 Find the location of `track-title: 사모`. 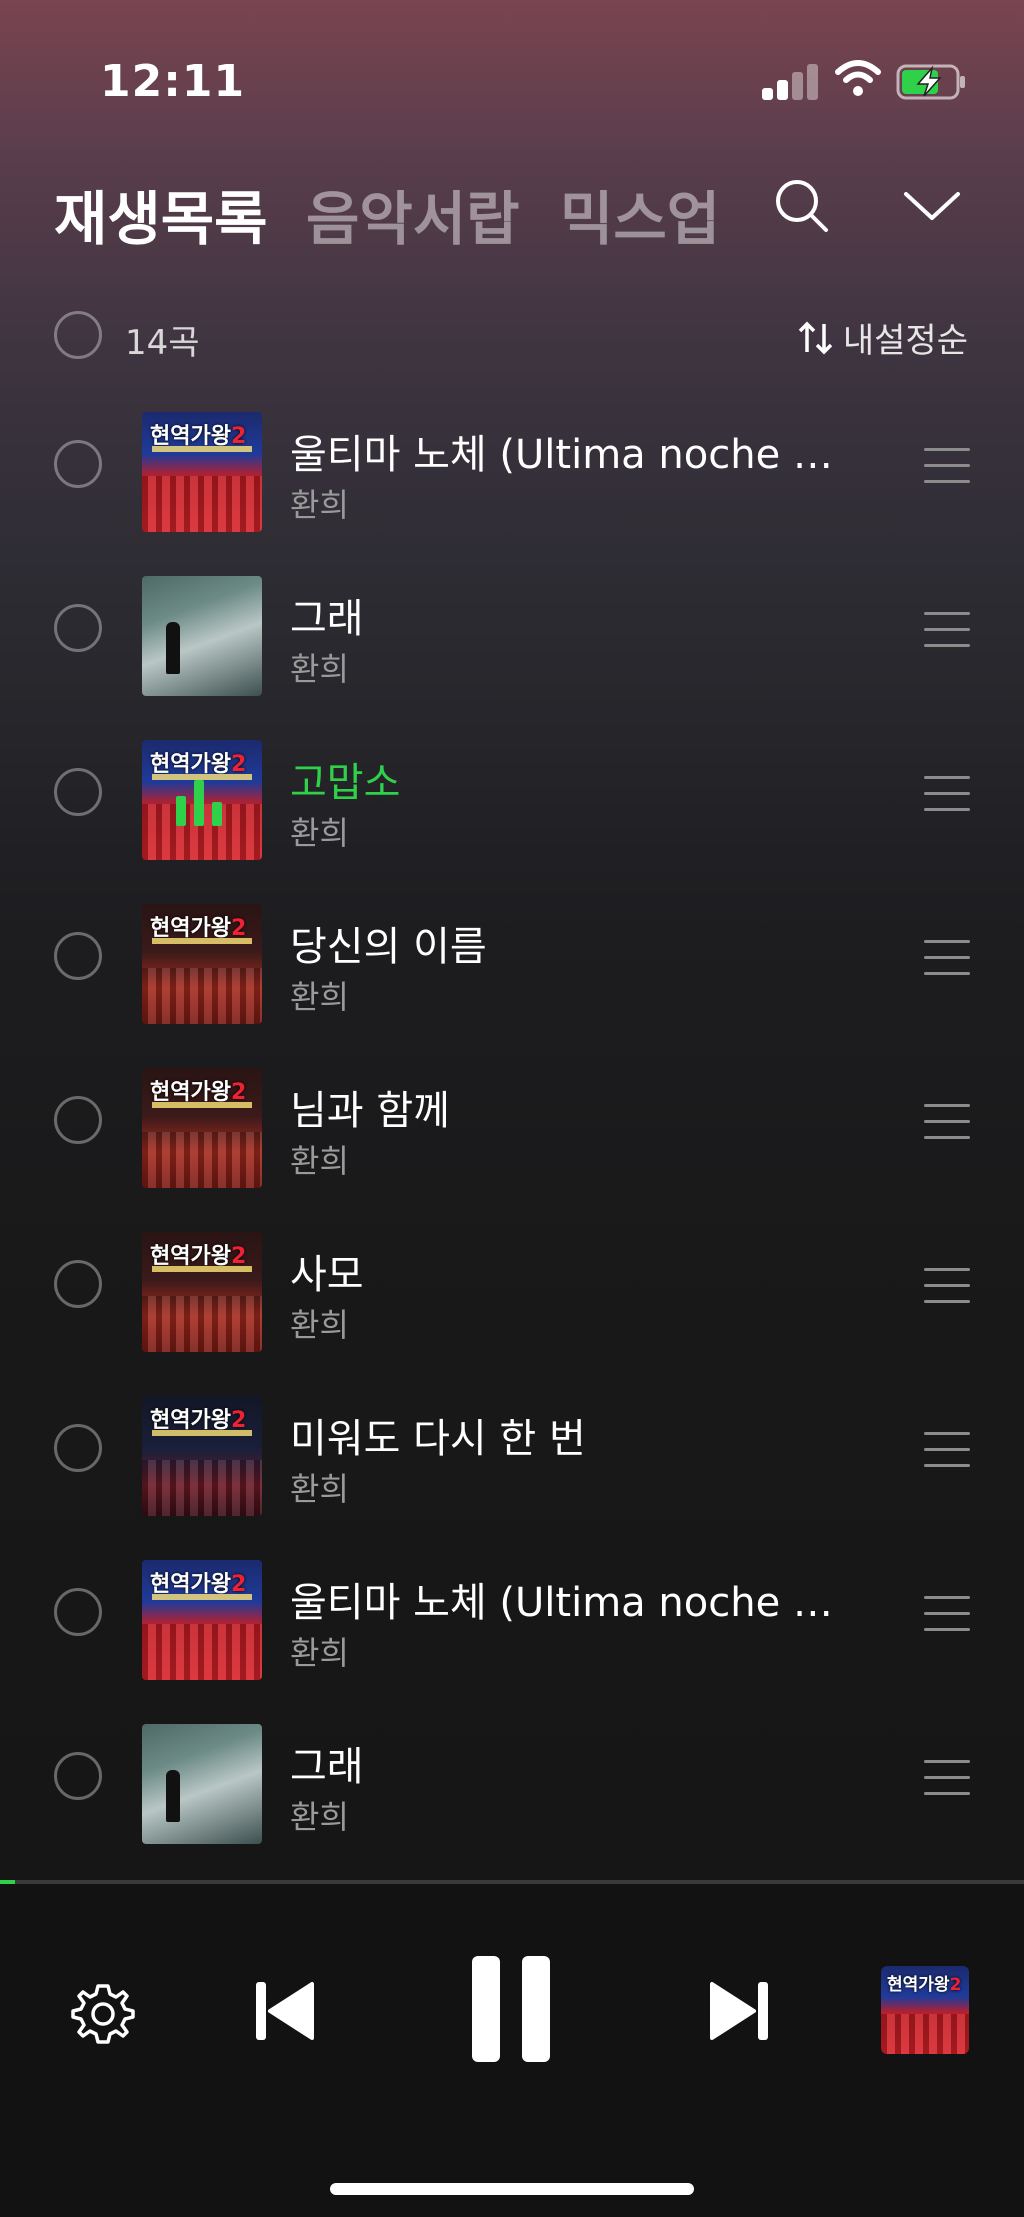

track-title: 사모 is located at coordinates (327, 1275).